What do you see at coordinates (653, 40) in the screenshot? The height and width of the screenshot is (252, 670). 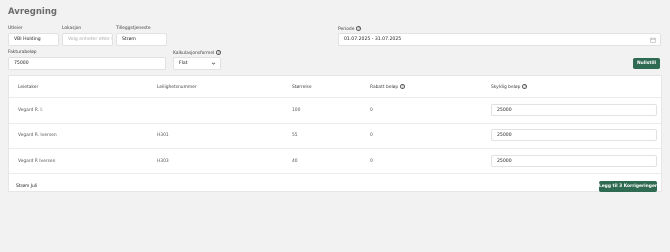 I see `calendar-icon` at bounding box center [653, 40].